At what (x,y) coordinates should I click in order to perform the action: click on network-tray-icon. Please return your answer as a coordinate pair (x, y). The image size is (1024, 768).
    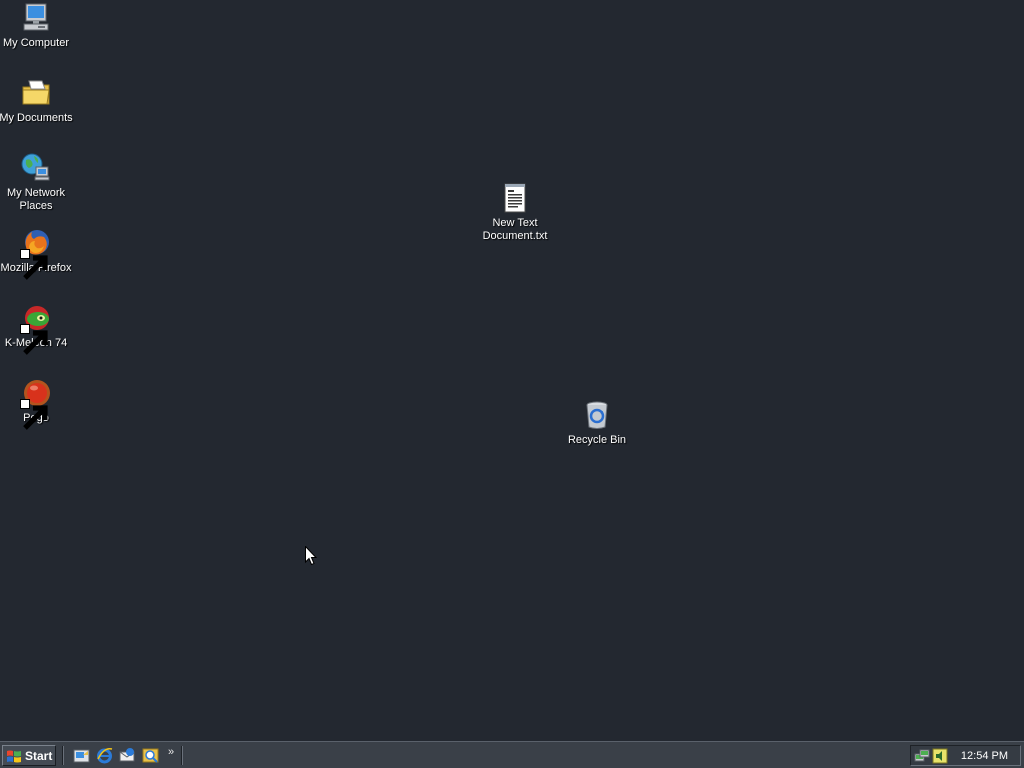
    Looking at the image, I should click on (922, 756).